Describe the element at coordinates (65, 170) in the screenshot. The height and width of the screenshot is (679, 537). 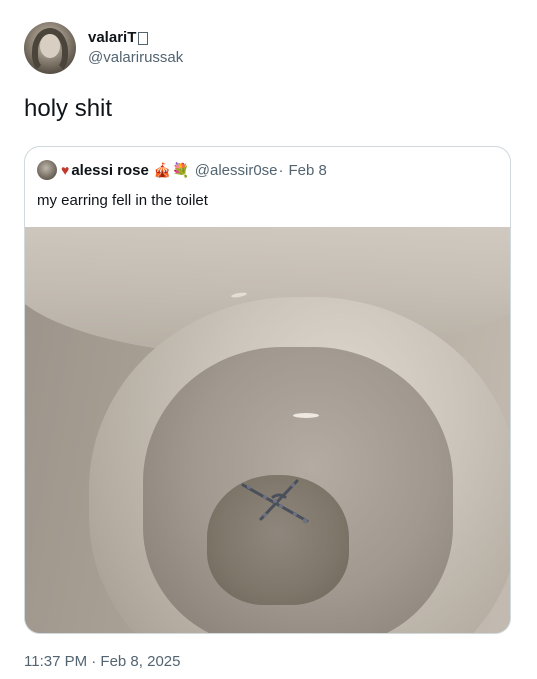
I see `heart-icon: ♥` at that location.